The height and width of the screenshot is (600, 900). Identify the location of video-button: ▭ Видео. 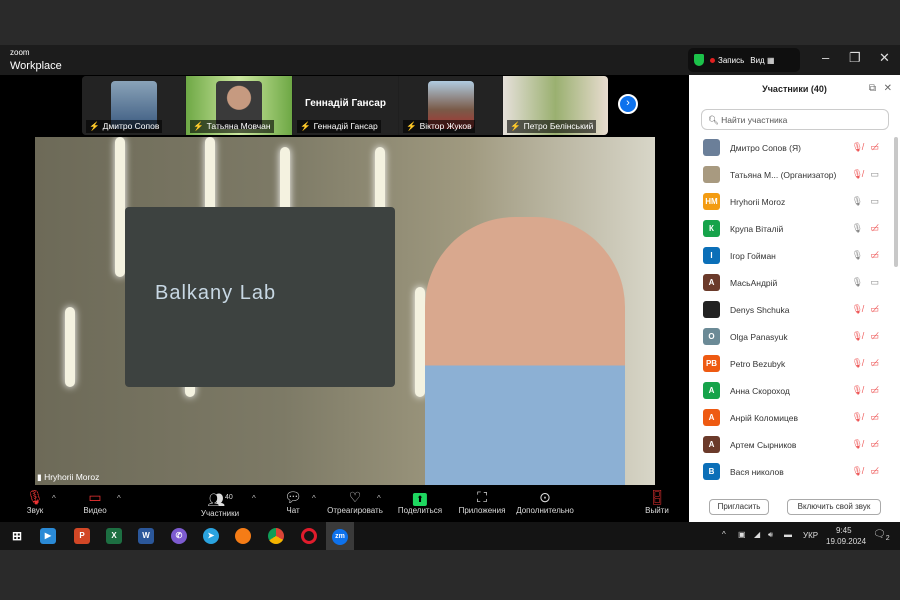
(94, 502).